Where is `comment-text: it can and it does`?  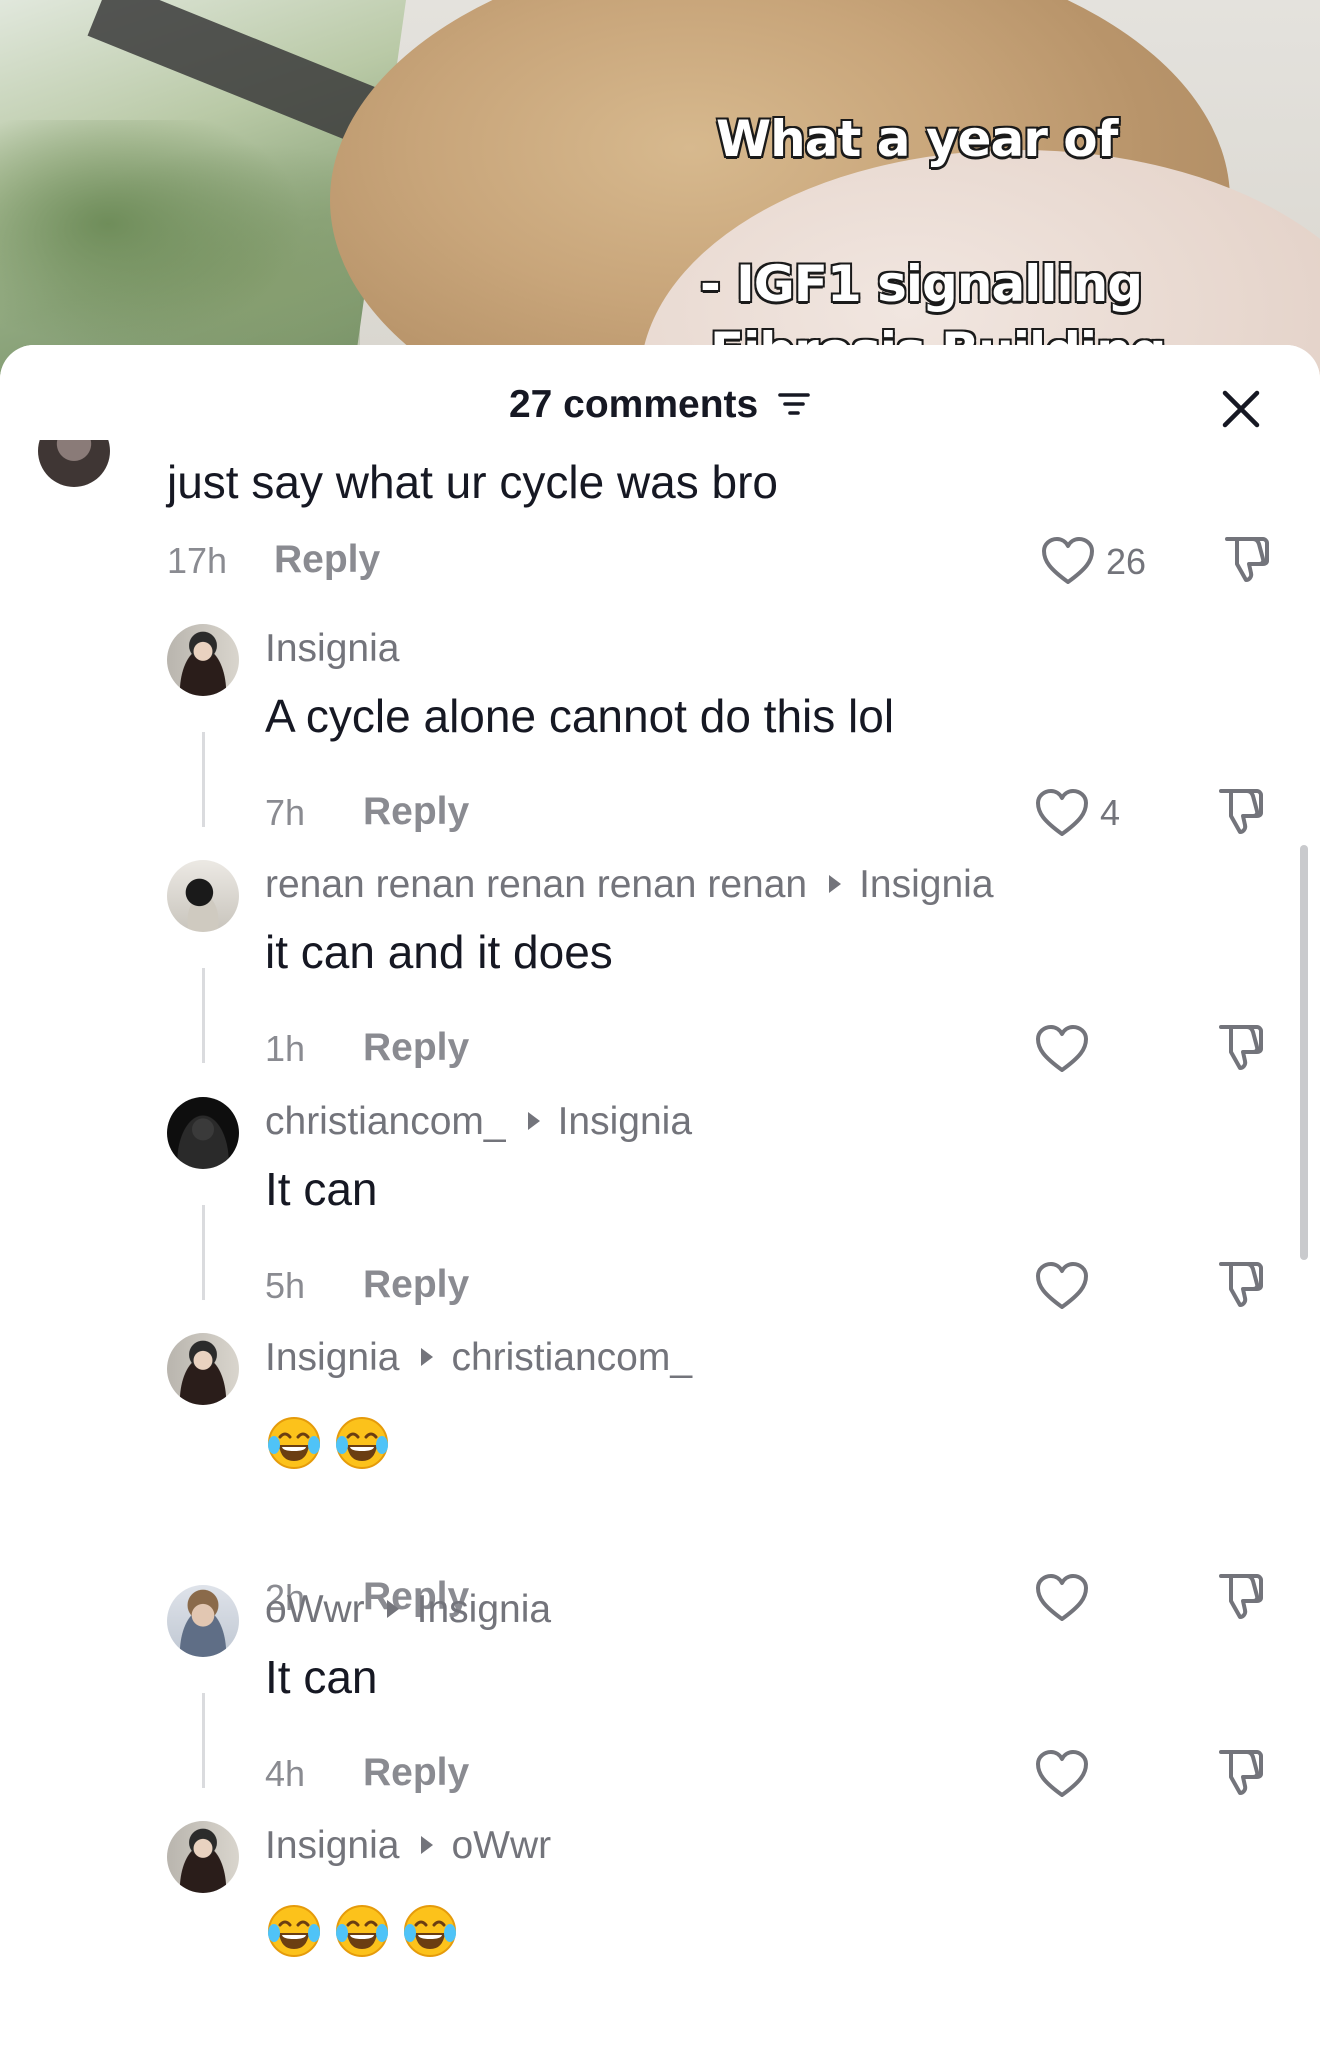
comment-text: it can and it does is located at coordinates (439, 952).